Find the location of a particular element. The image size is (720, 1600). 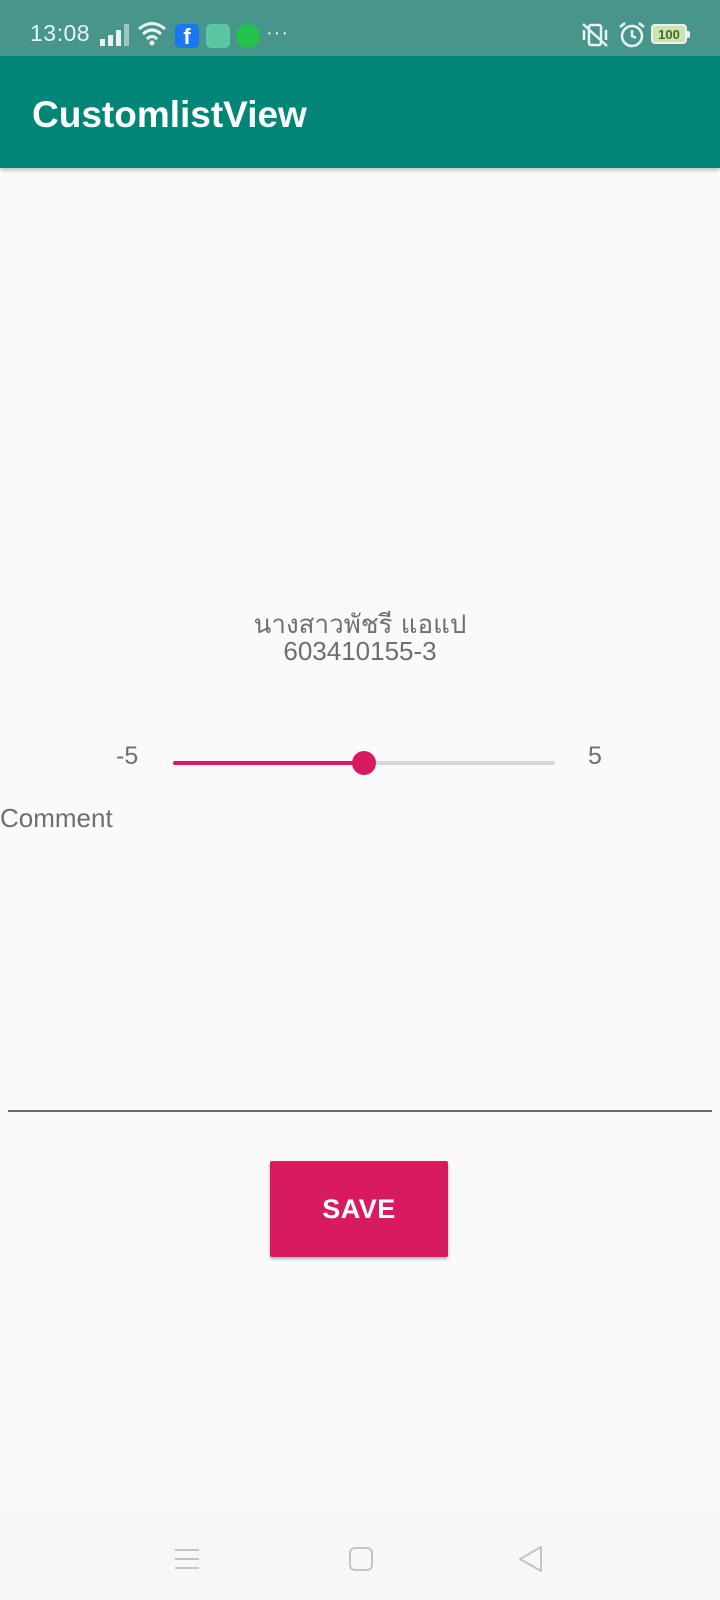

app-notification-icon is located at coordinates (218, 36).